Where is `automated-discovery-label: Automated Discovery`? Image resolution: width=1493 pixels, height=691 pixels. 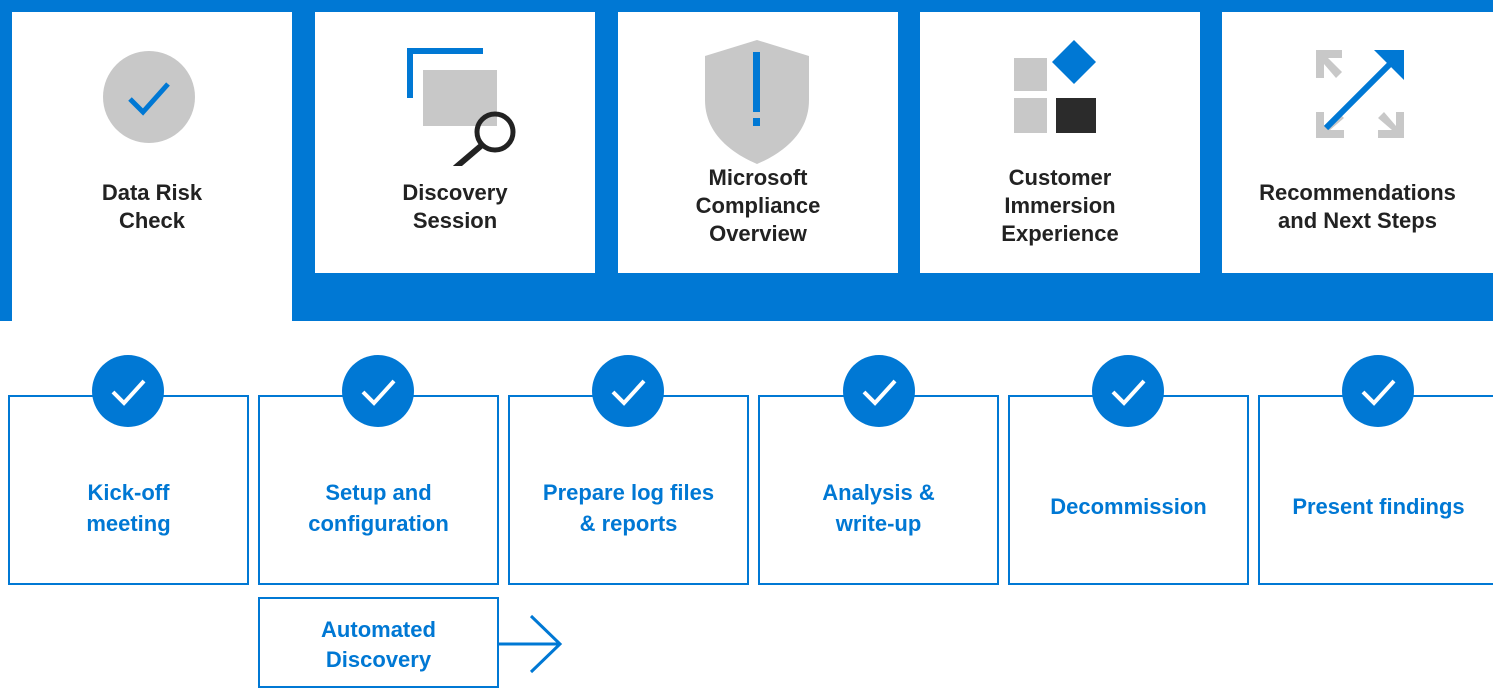 automated-discovery-label: Automated Discovery is located at coordinates (378, 644).